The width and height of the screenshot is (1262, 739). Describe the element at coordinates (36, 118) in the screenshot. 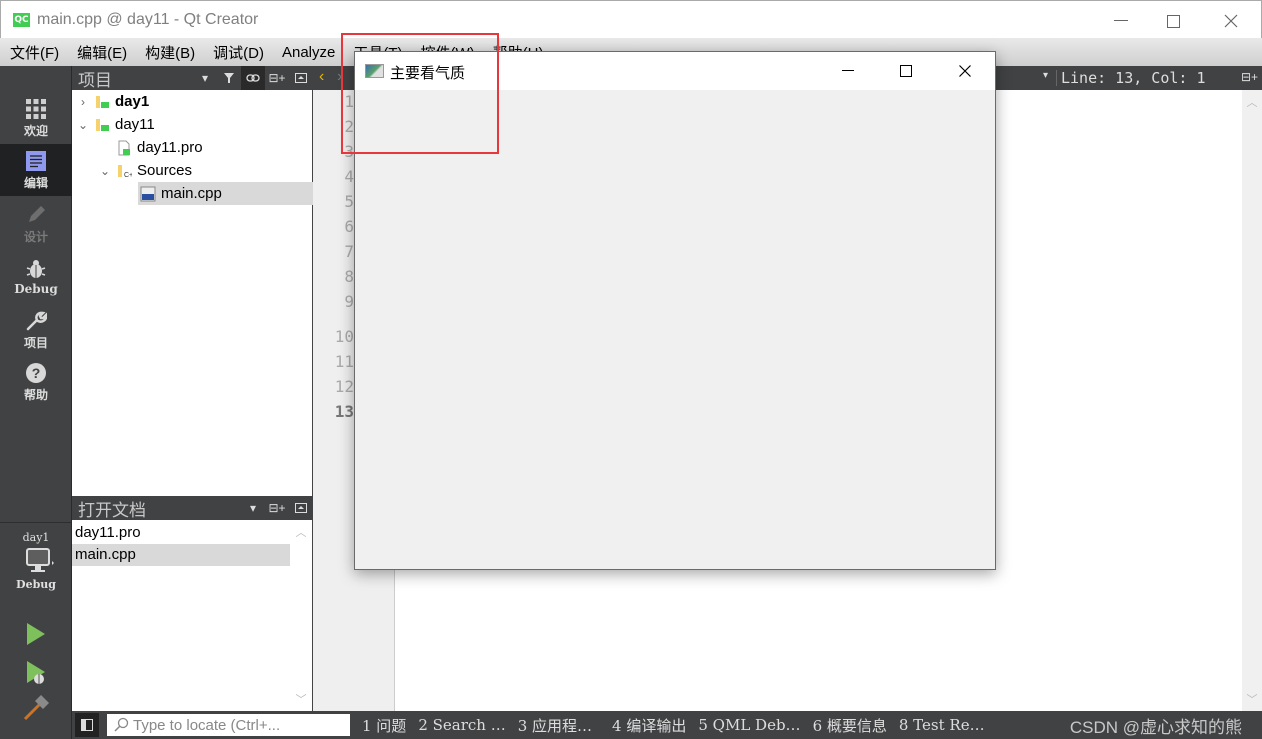

I see `mode-welcome: 欢迎` at that location.